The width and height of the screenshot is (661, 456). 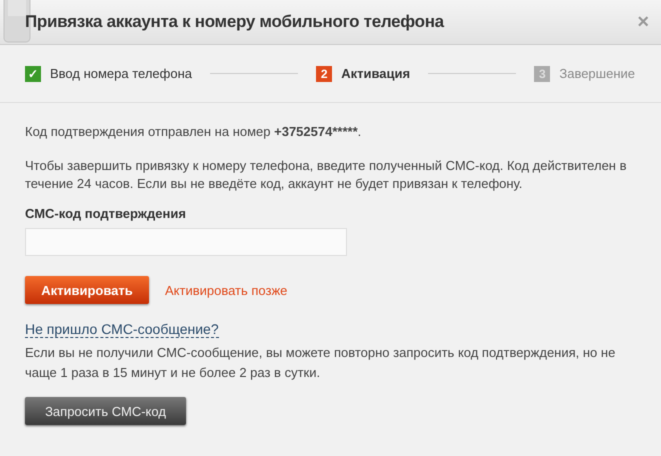 I want to click on no-sms-link: Не пришло СМС-сообщение?, so click(x=122, y=329).